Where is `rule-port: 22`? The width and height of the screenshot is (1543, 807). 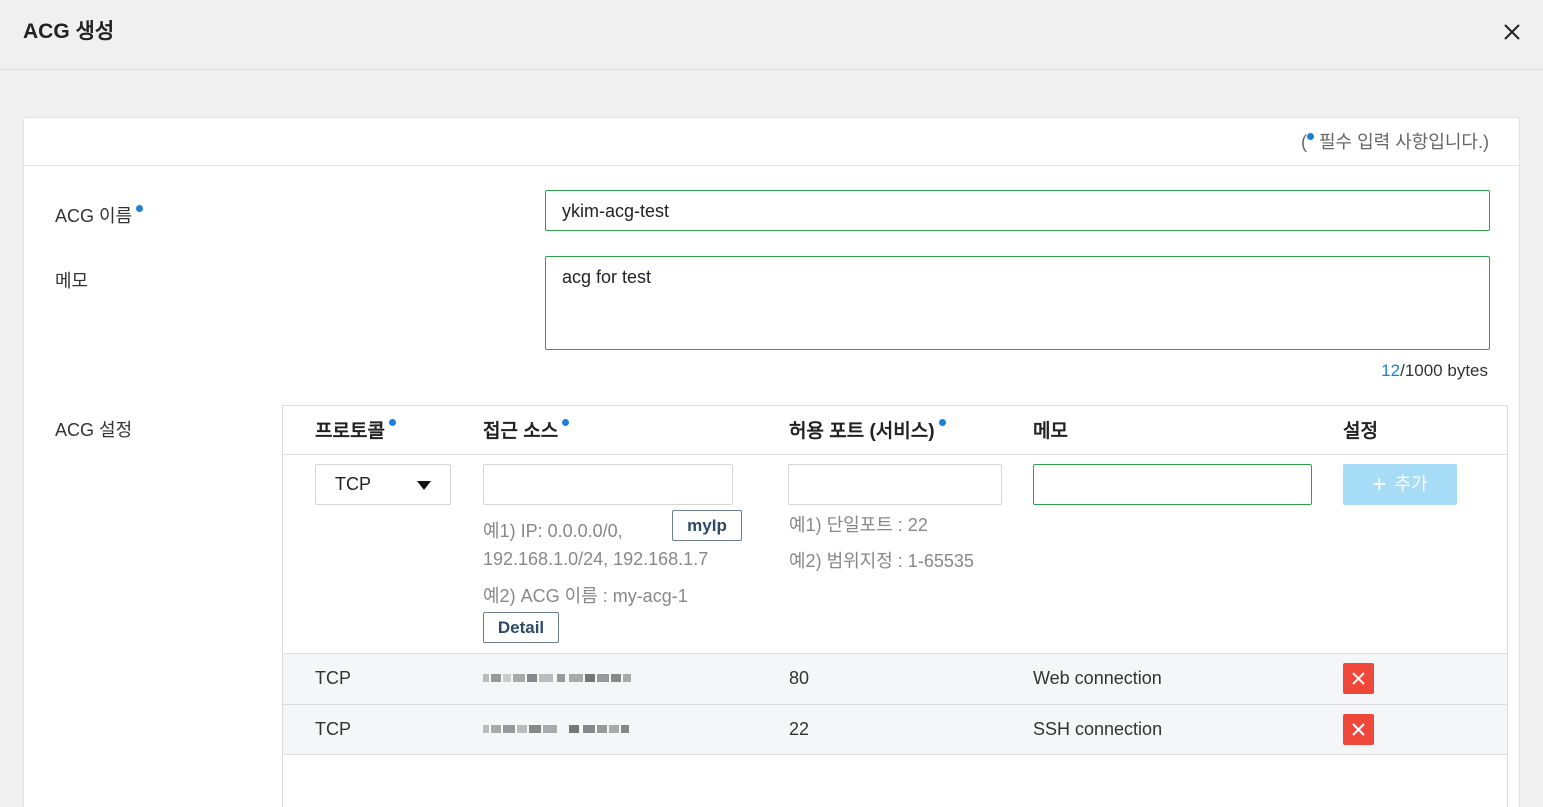 rule-port: 22 is located at coordinates (799, 729).